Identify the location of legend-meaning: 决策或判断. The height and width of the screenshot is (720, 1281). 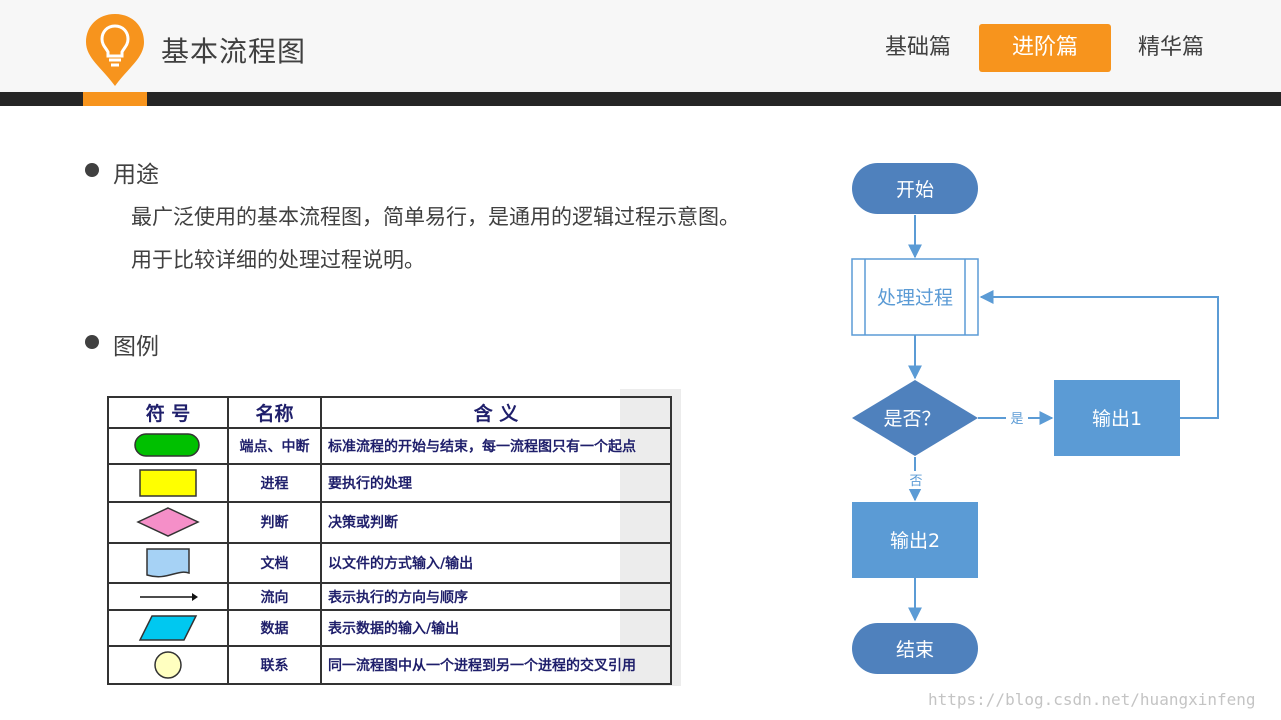
(496, 522).